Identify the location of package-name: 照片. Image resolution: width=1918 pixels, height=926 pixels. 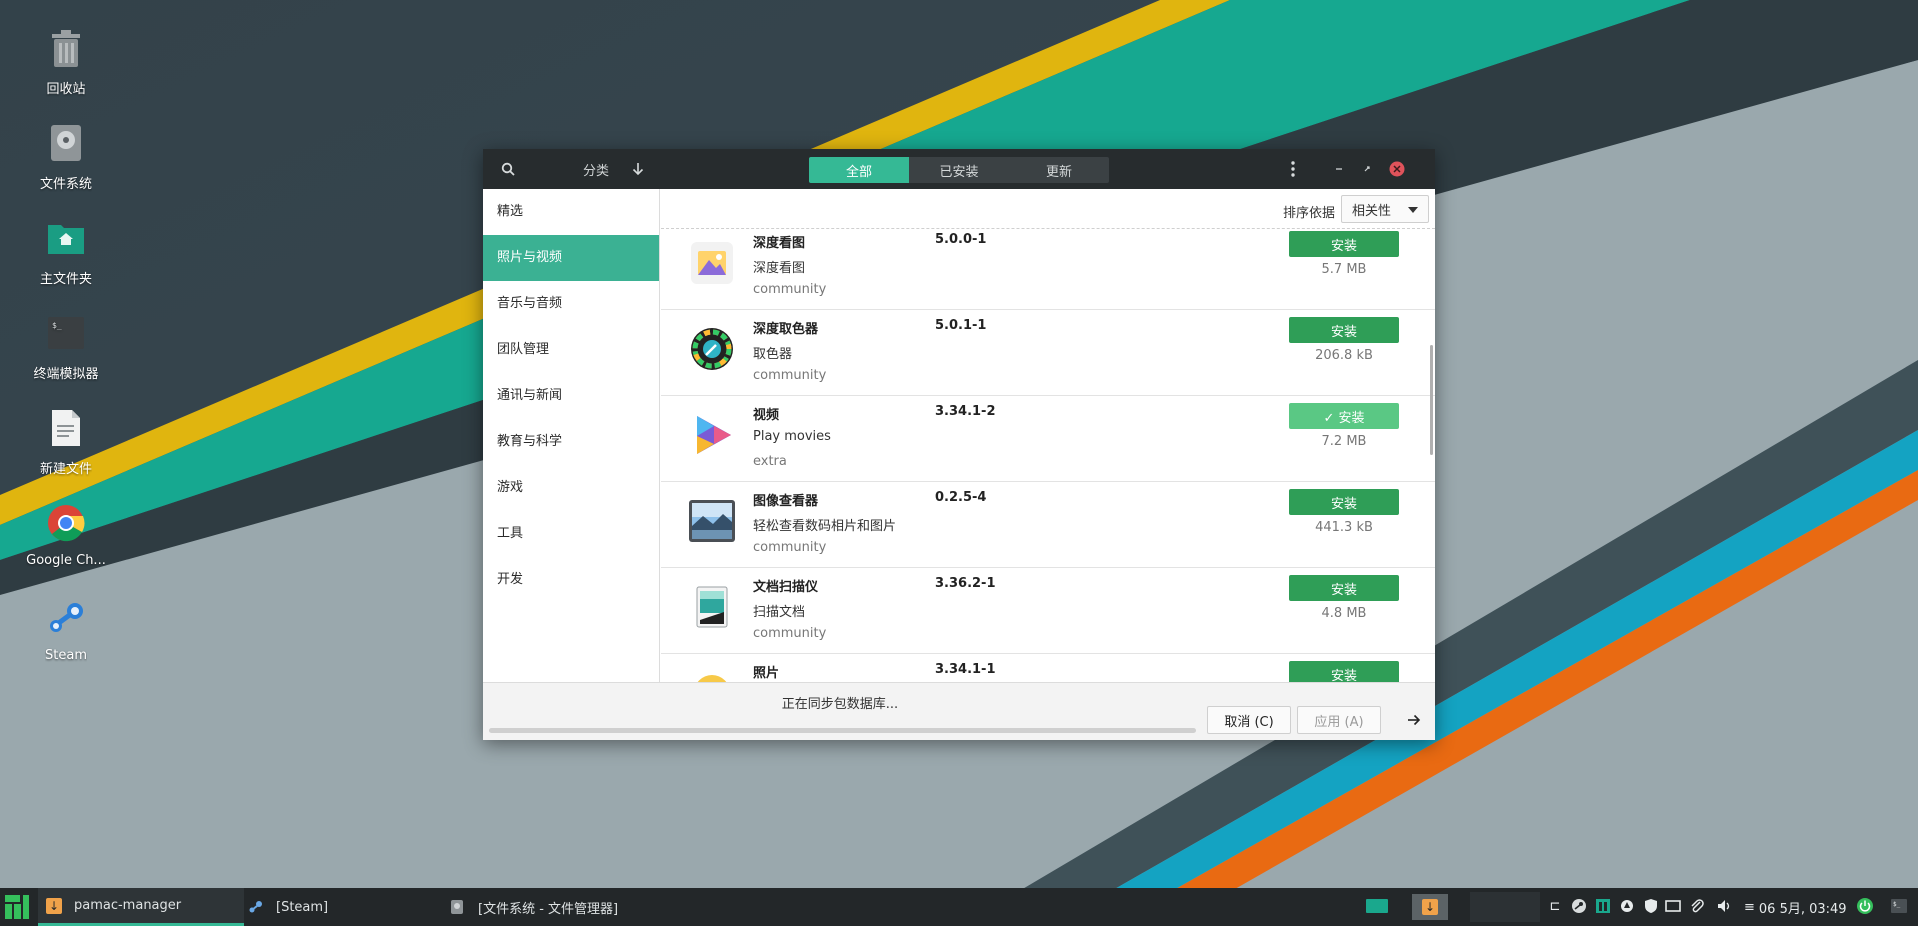
(766, 673).